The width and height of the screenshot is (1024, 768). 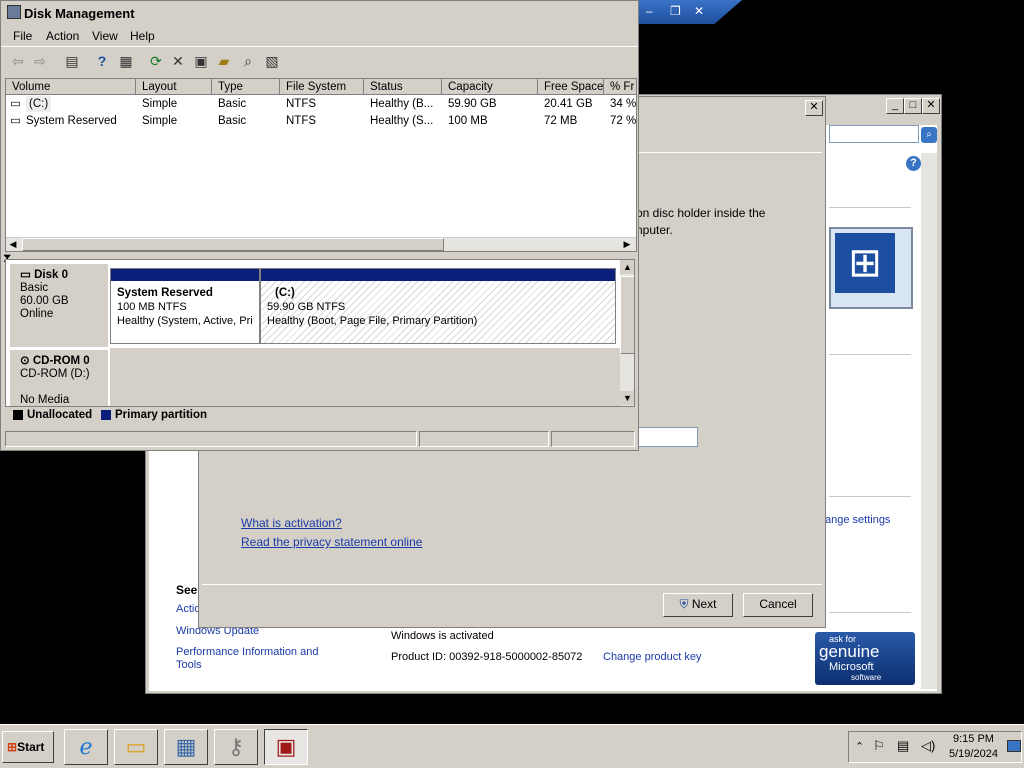 I want to click on next-button: ⛨ Next, so click(x=698, y=605).